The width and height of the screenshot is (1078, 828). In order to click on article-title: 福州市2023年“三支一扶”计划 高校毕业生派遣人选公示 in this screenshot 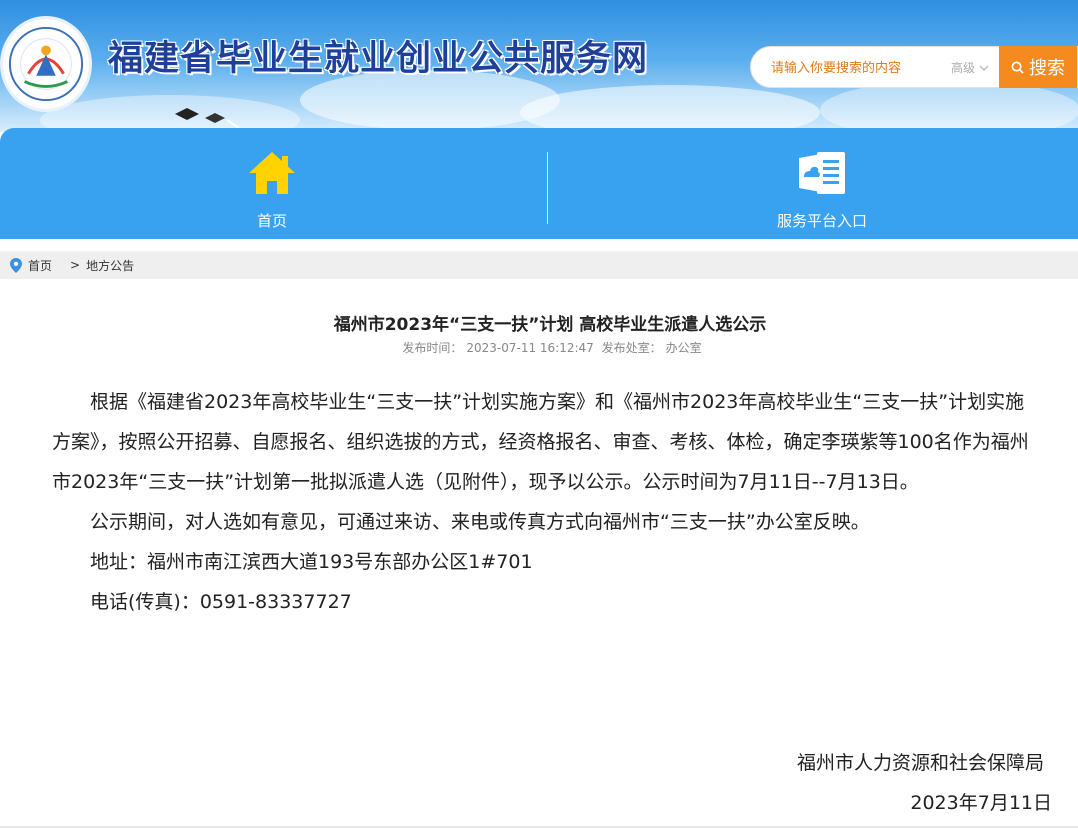, I will do `click(550, 325)`.